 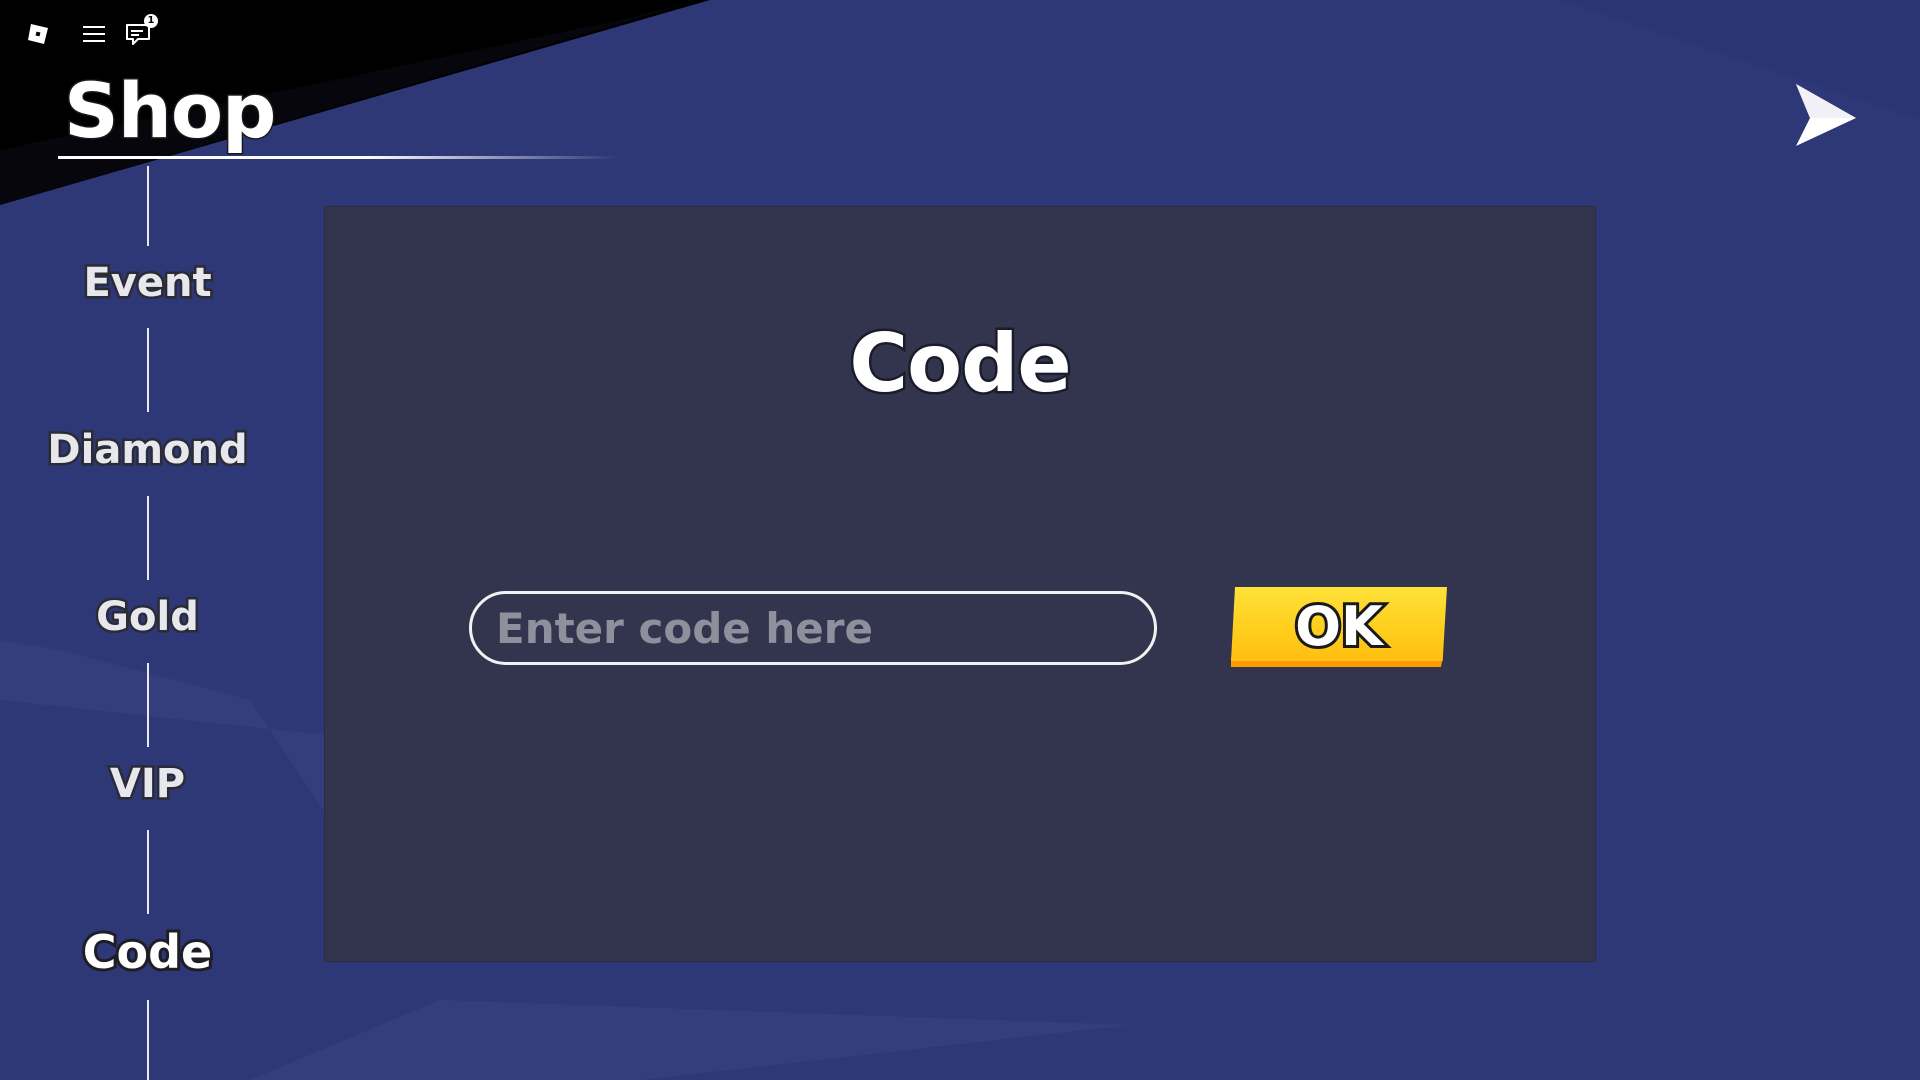 I want to click on sidebar-item-vip: VIP, so click(x=147, y=784).